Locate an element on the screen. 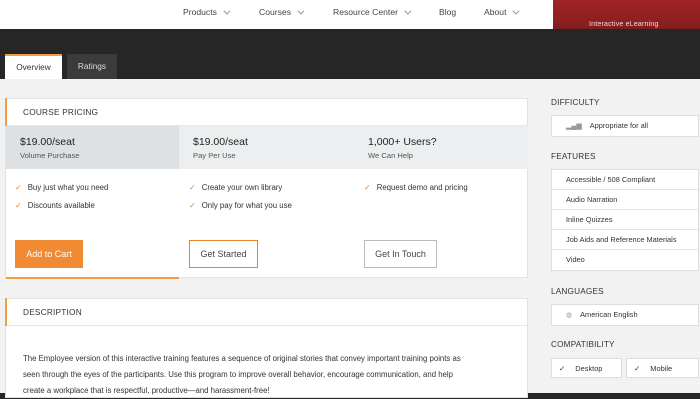 Image resolution: width=700 pixels, height=399 pixels. nav-courses-label: Courses is located at coordinates (275, 12).